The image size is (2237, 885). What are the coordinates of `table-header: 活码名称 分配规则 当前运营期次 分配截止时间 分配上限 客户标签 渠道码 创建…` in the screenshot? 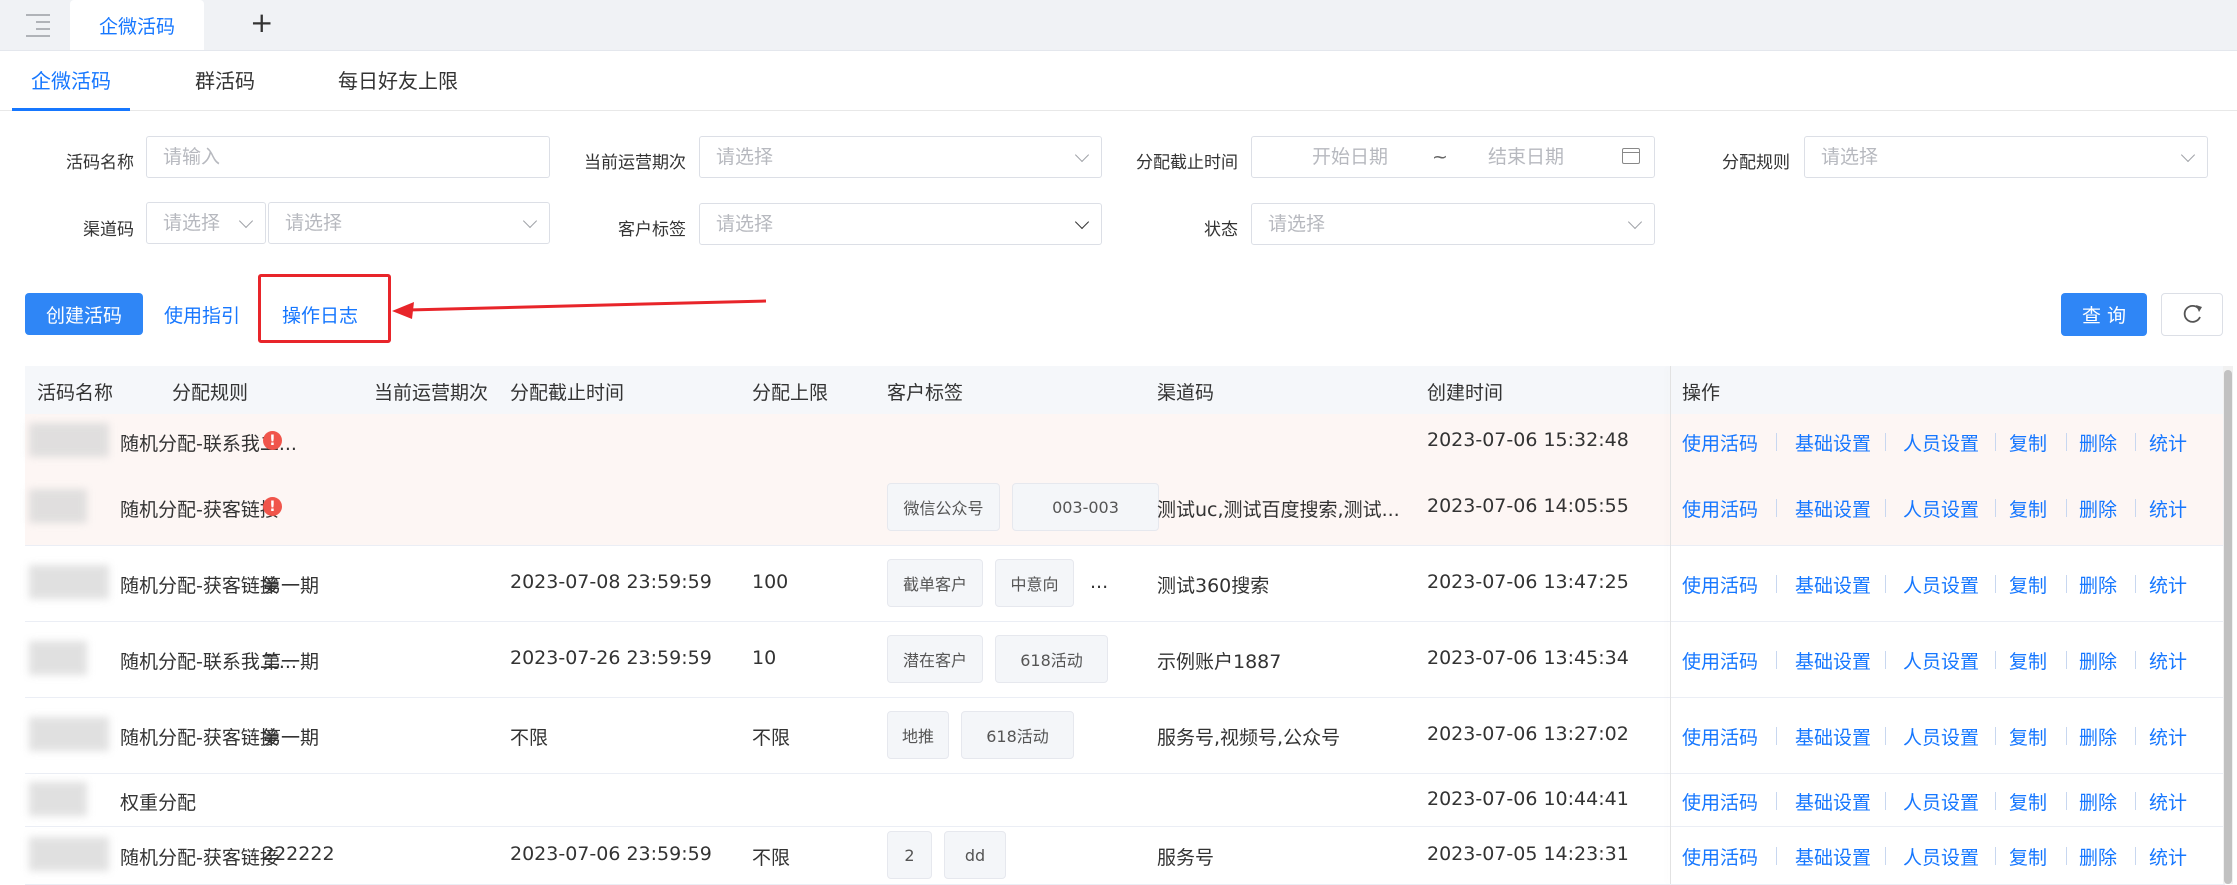 It's located at (1125, 390).